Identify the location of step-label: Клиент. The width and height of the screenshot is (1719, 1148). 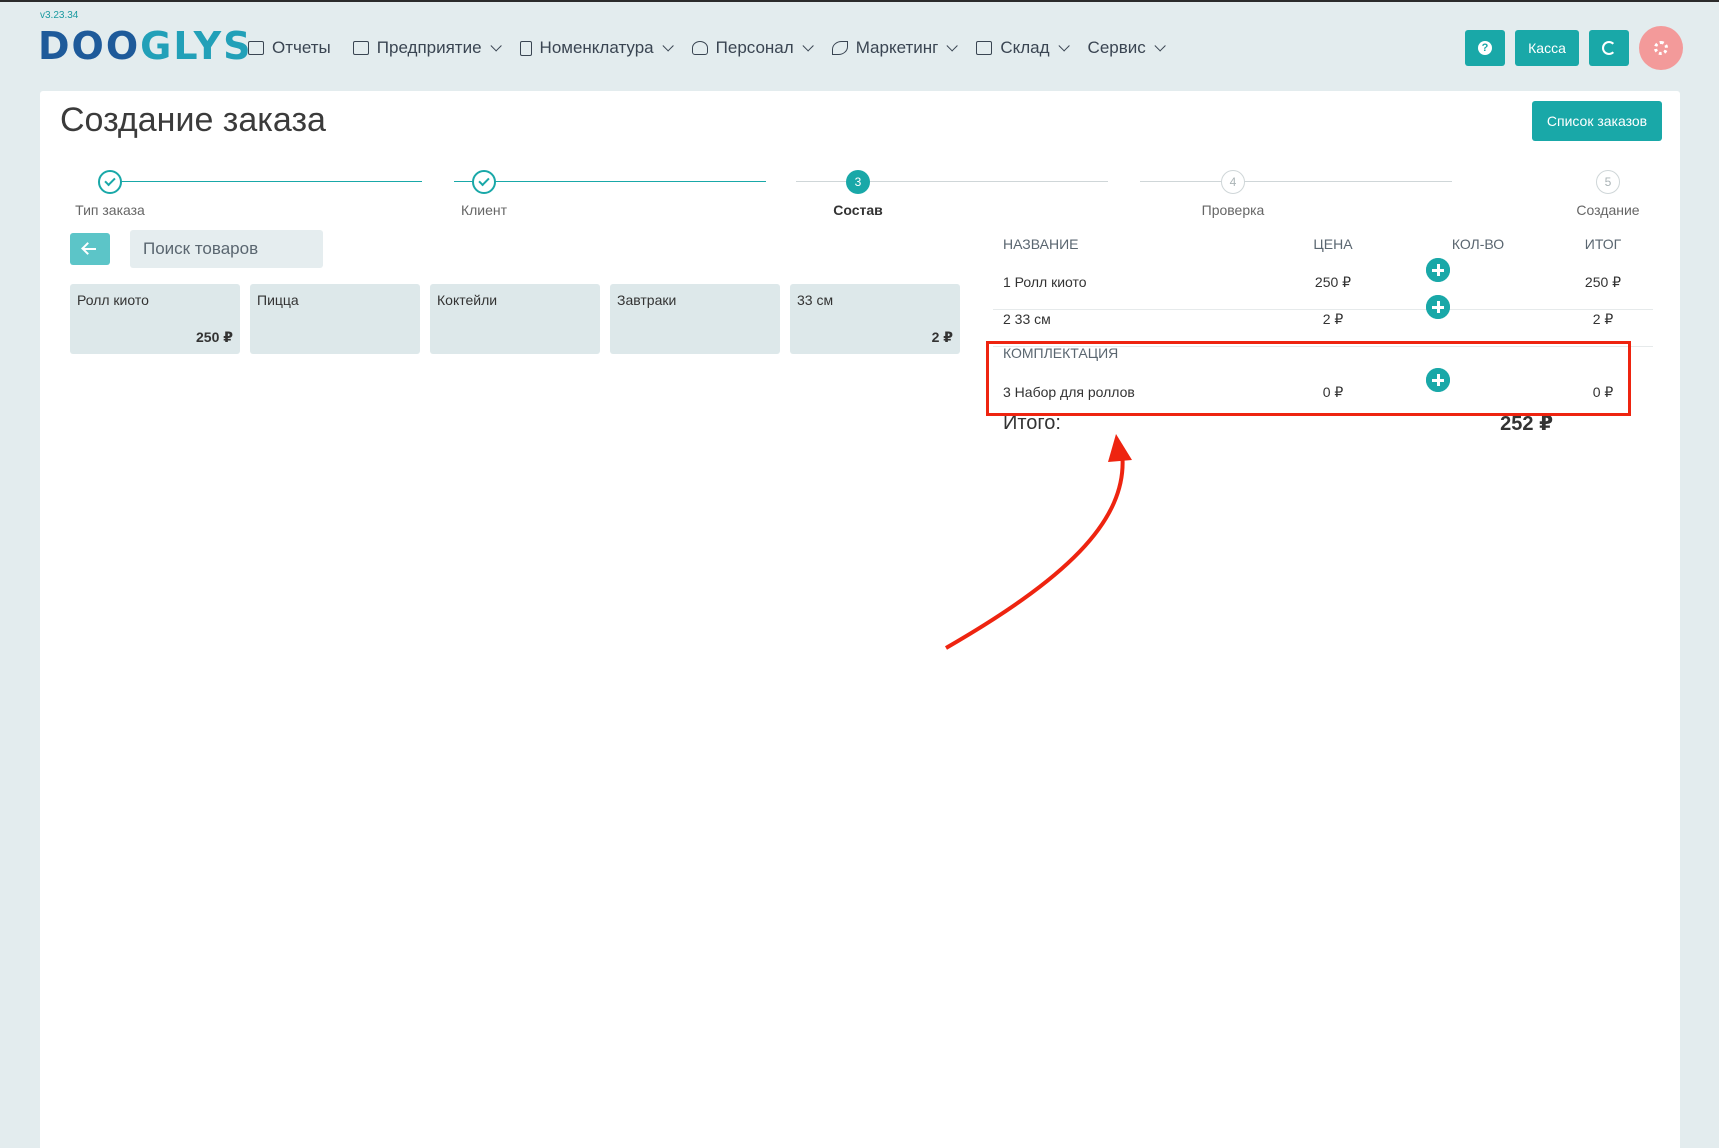
(484, 210).